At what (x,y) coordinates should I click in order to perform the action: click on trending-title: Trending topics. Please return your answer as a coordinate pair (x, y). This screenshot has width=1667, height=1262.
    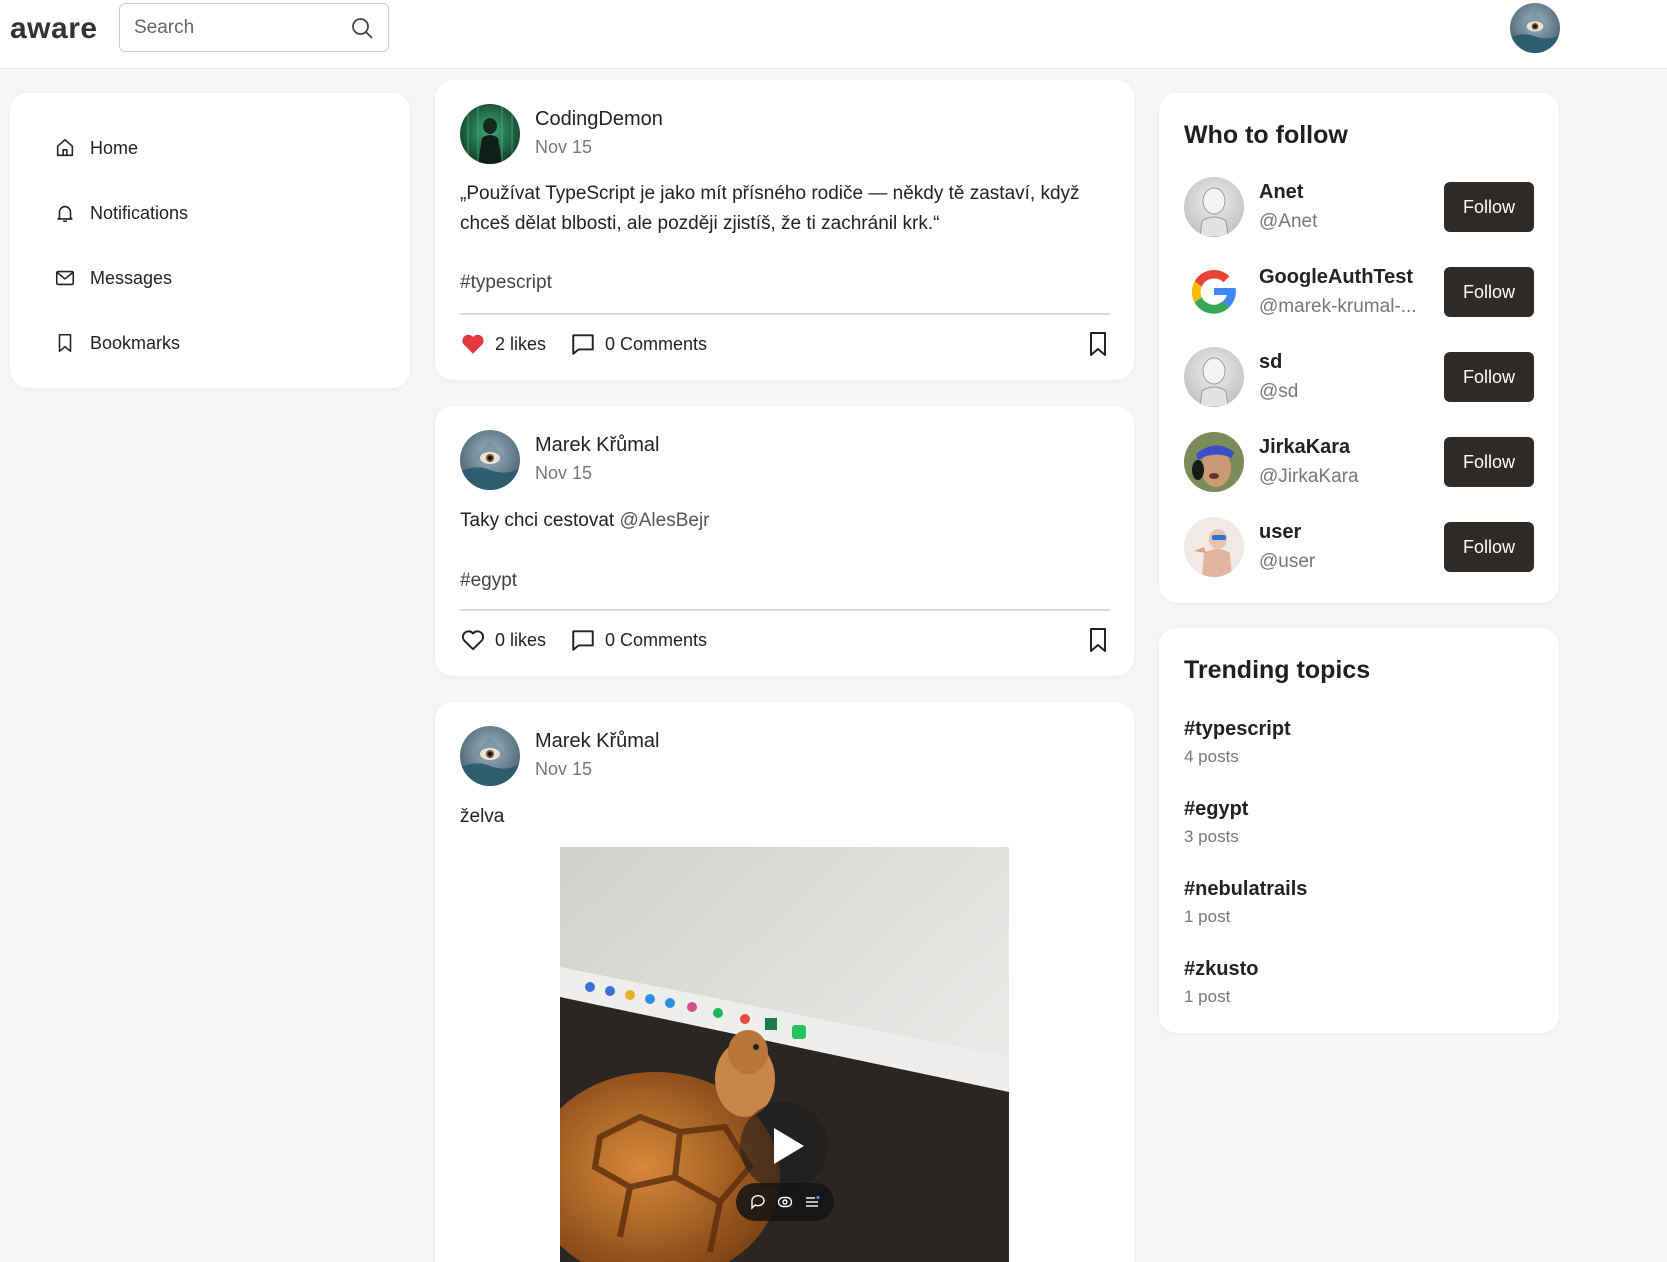
    Looking at the image, I should click on (1277, 670).